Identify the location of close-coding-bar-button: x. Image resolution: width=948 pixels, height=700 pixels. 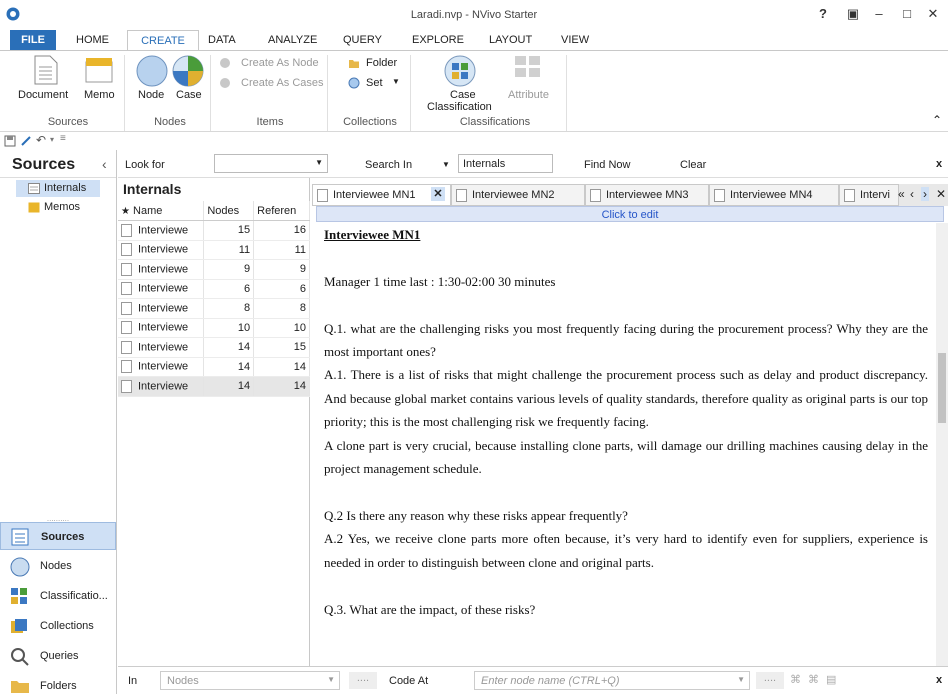
(939, 680).